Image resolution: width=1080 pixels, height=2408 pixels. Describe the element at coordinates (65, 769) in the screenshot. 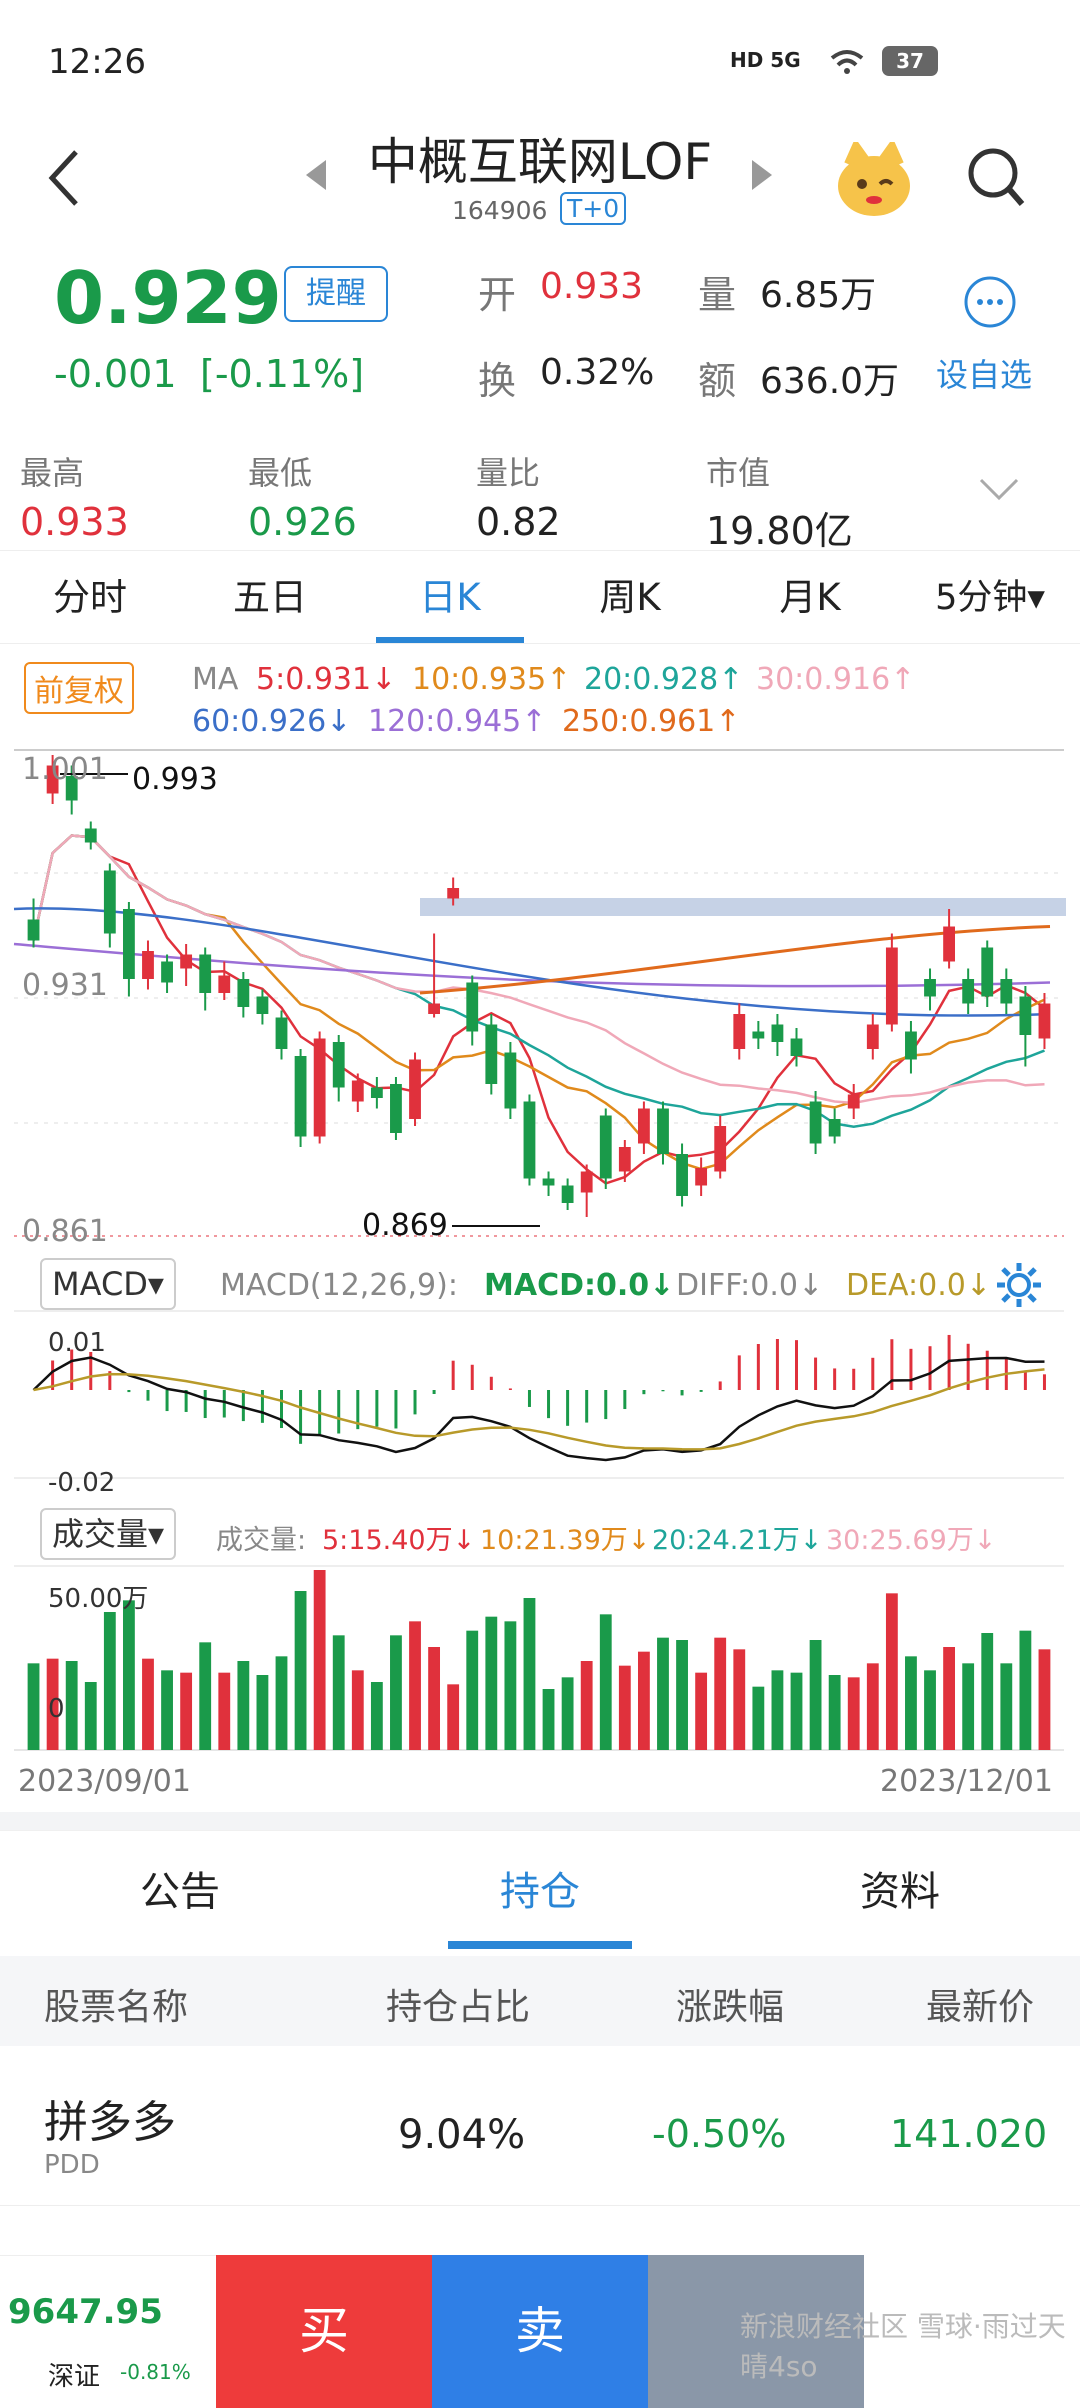

I see `price-axis-top: 1.001` at that location.